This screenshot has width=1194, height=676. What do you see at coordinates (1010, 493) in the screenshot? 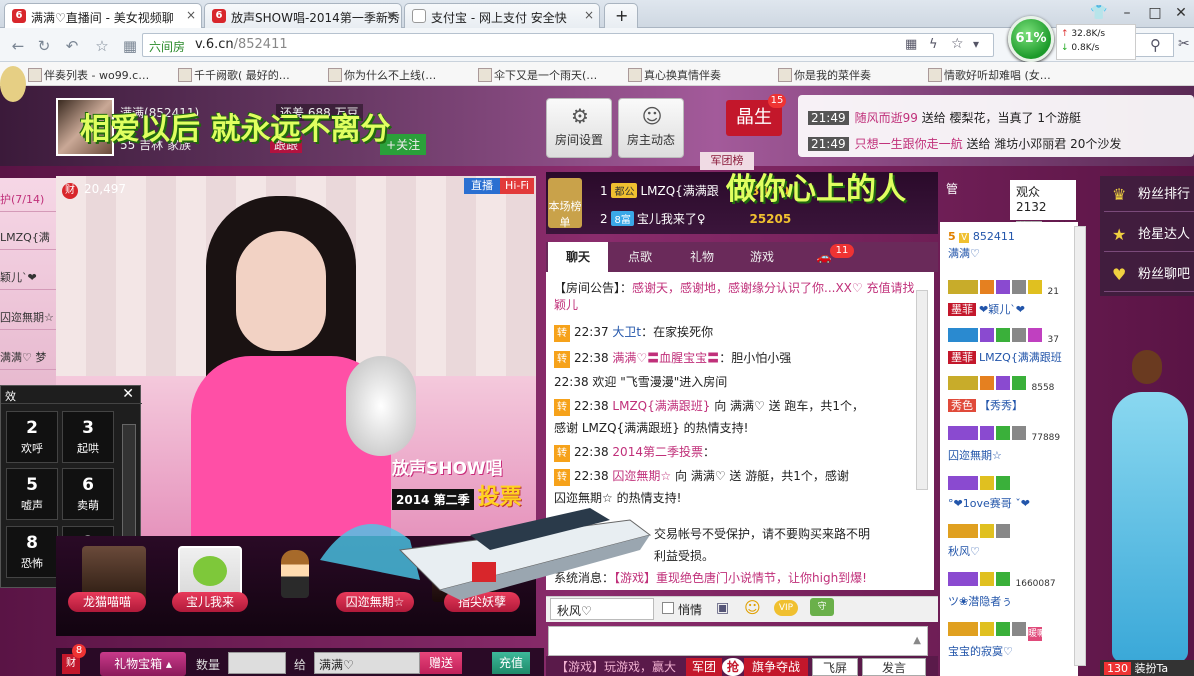
I see `audience-item: °❤1ove赛哥 ˇ❤` at bounding box center [1010, 493].